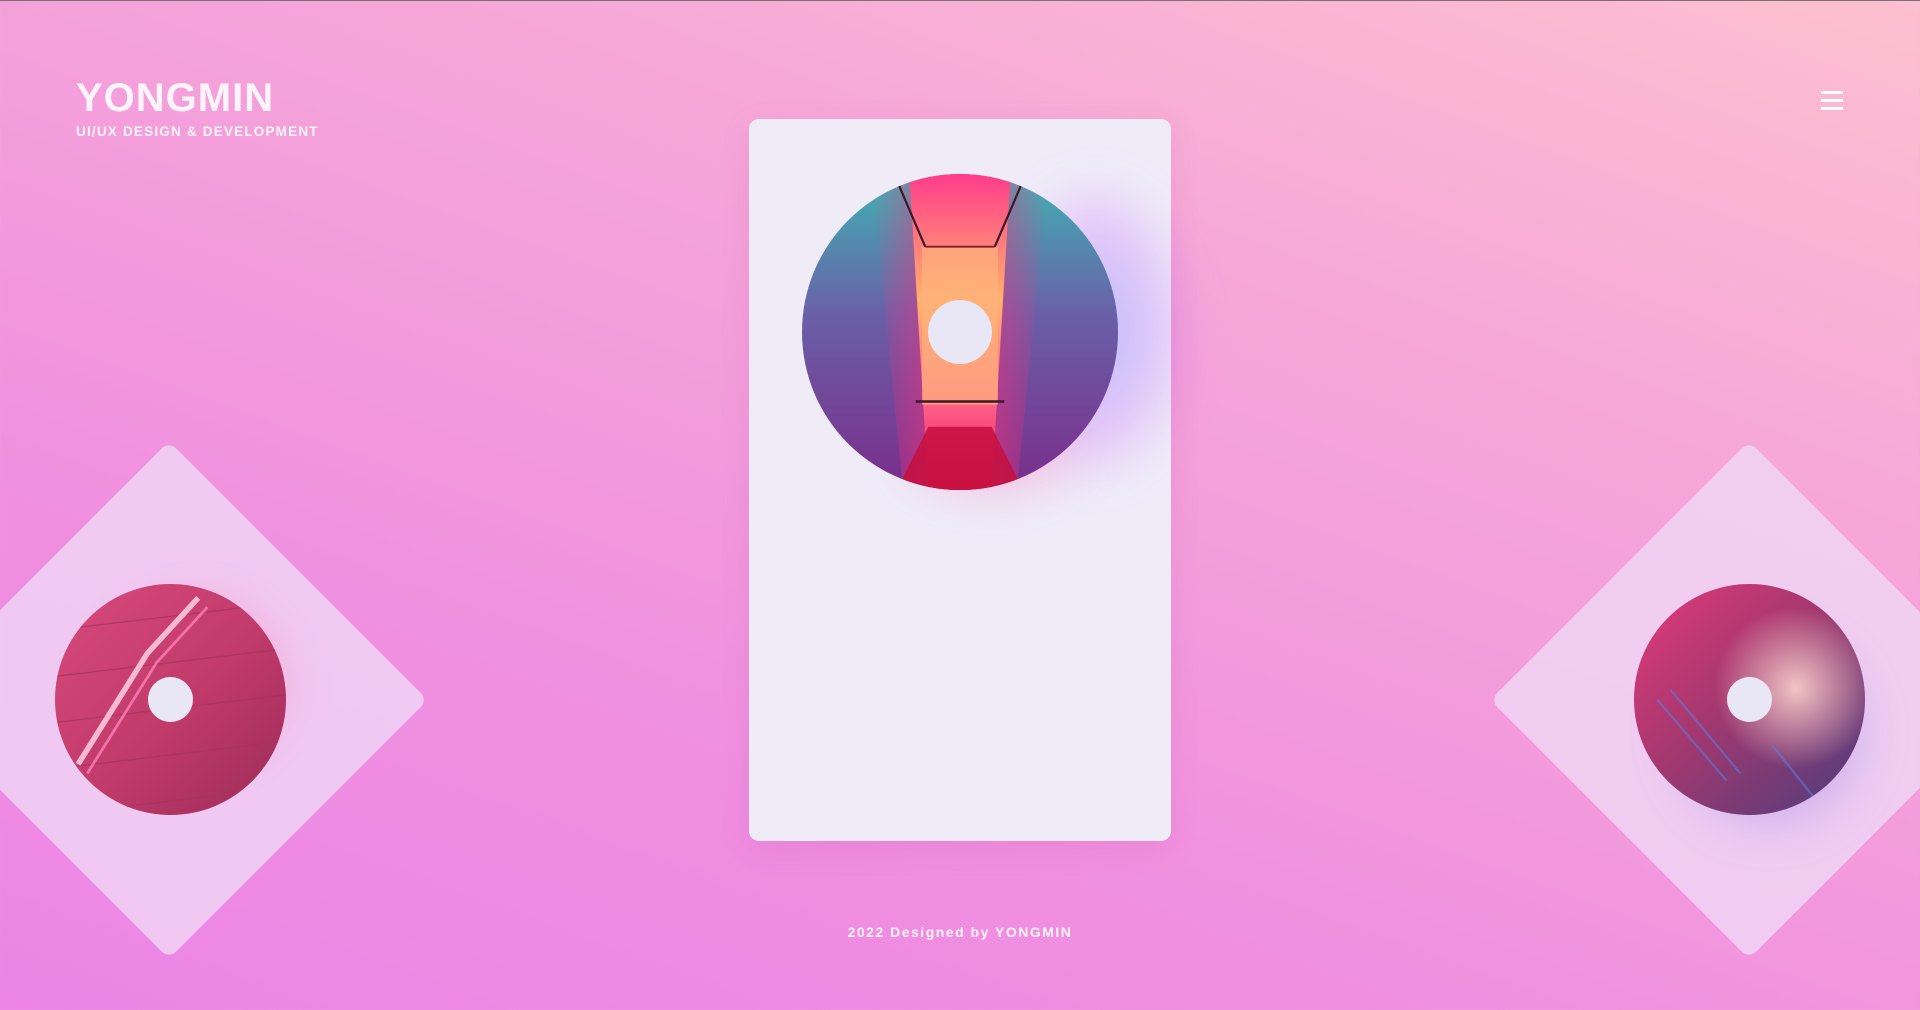 This screenshot has height=1010, width=1920. I want to click on top-border-line, so click(960, 0).